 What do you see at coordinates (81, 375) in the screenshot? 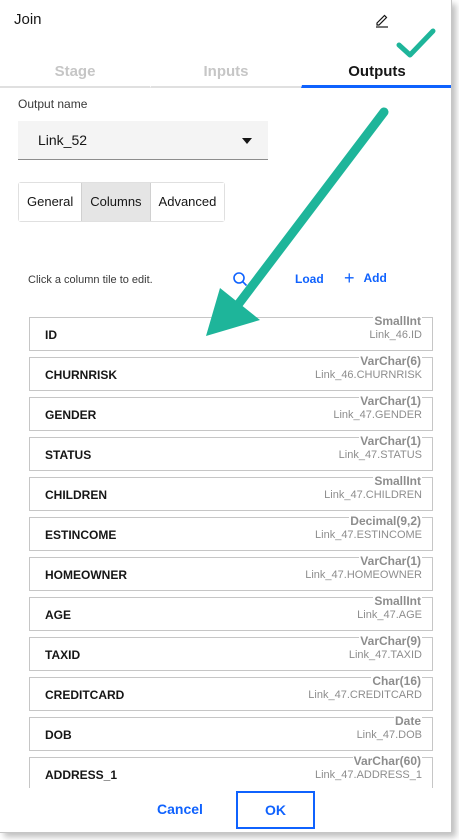
I see `column-name: CHURNRISK` at bounding box center [81, 375].